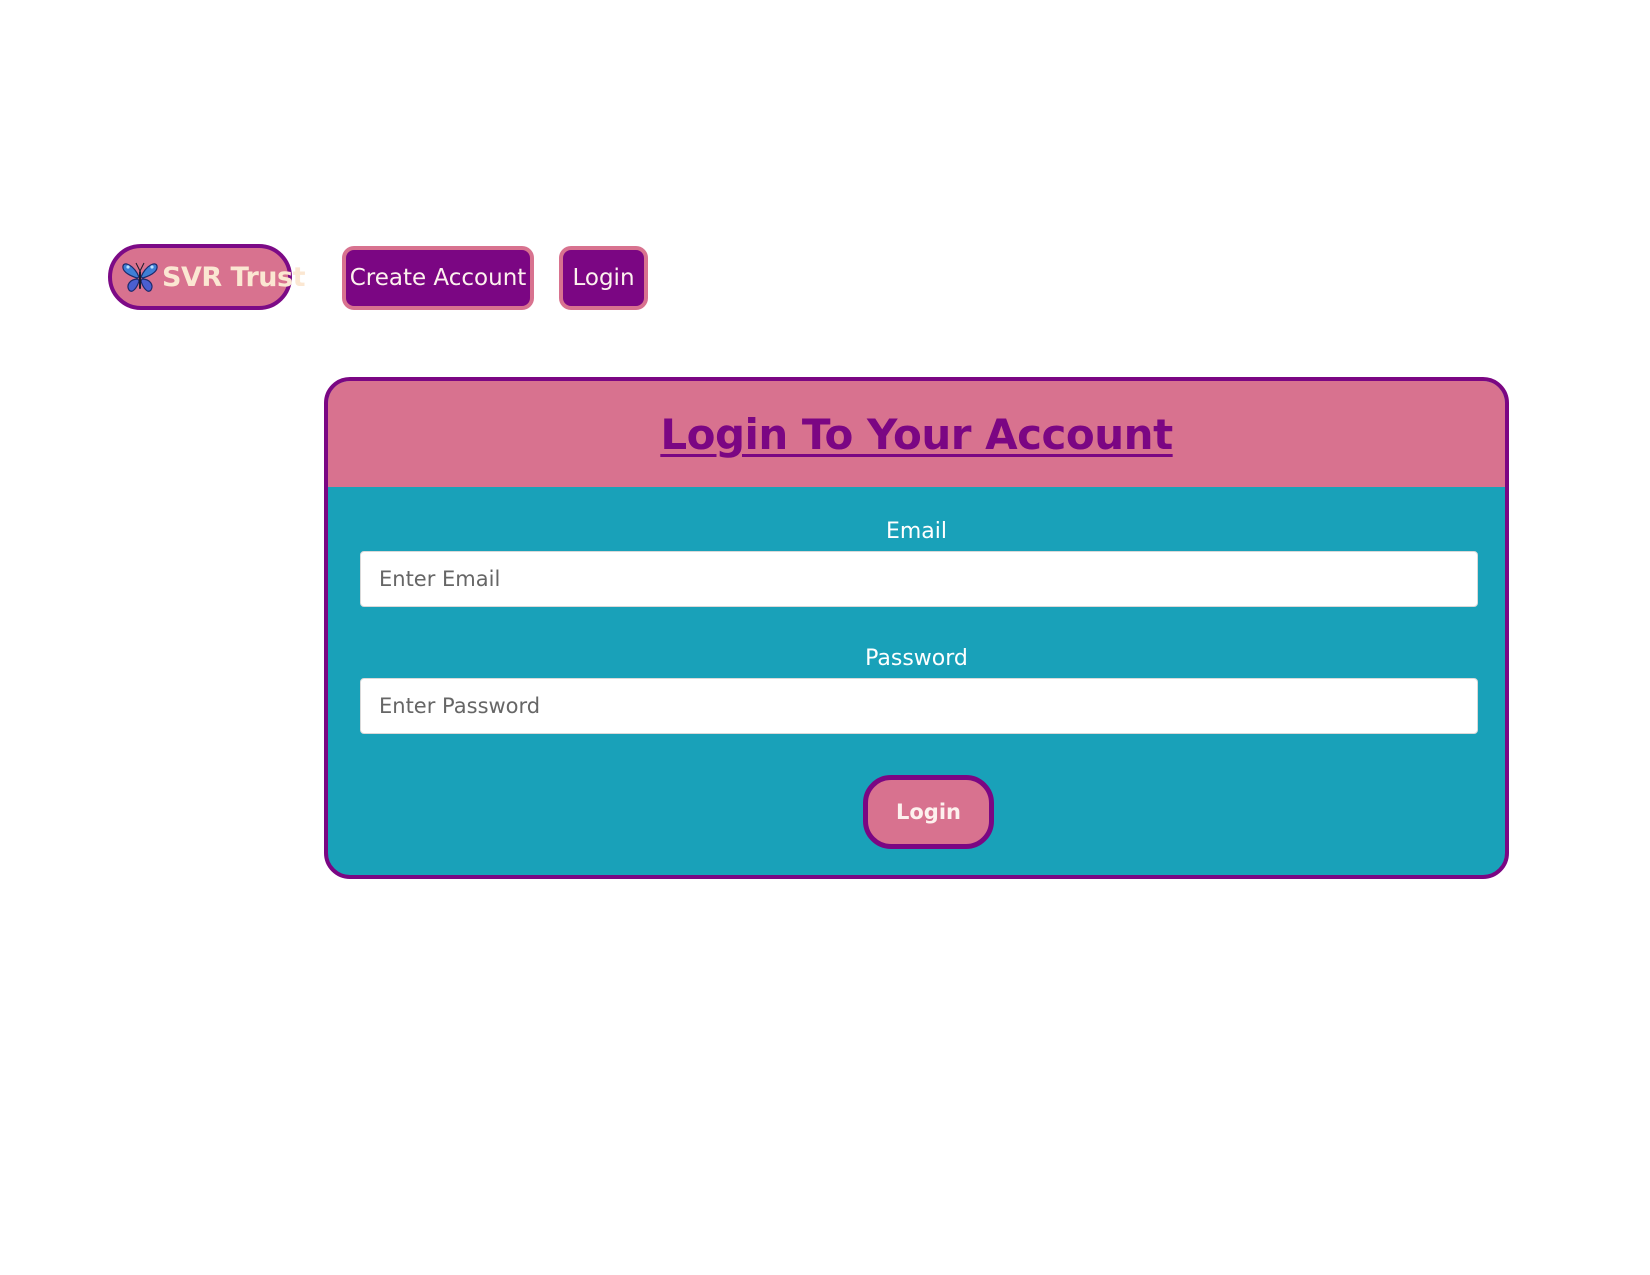  What do you see at coordinates (919, 706) in the screenshot?
I see `password-field` at bounding box center [919, 706].